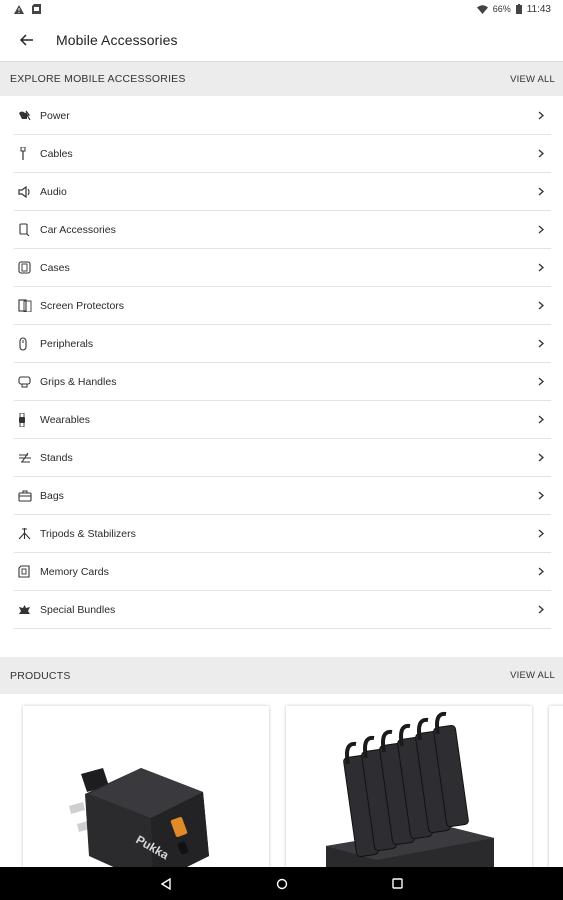 The height and width of the screenshot is (900, 563). Describe the element at coordinates (282, 192) in the screenshot. I see `category-item-audio: Audio` at that location.